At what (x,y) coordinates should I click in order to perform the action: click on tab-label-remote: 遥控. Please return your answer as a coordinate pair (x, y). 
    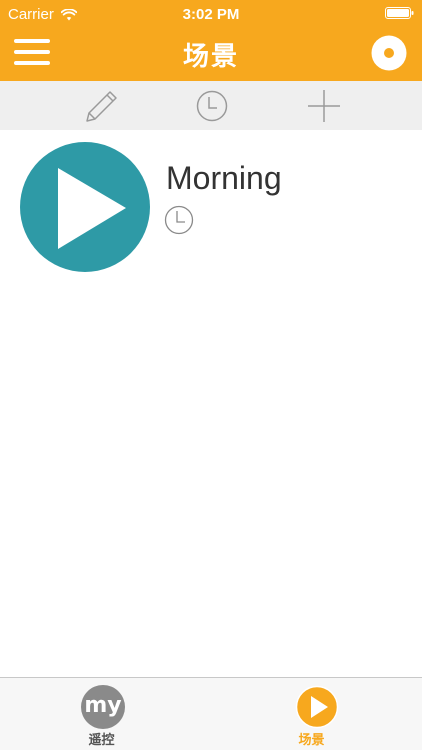
    Looking at the image, I should click on (101, 739).